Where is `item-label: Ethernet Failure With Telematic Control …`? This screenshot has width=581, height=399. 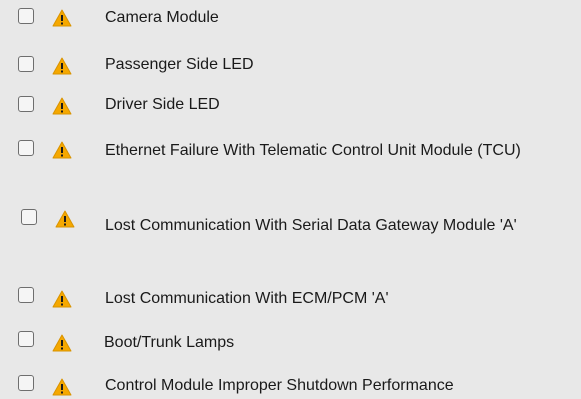
item-label: Ethernet Failure With Telematic Control … is located at coordinates (313, 150).